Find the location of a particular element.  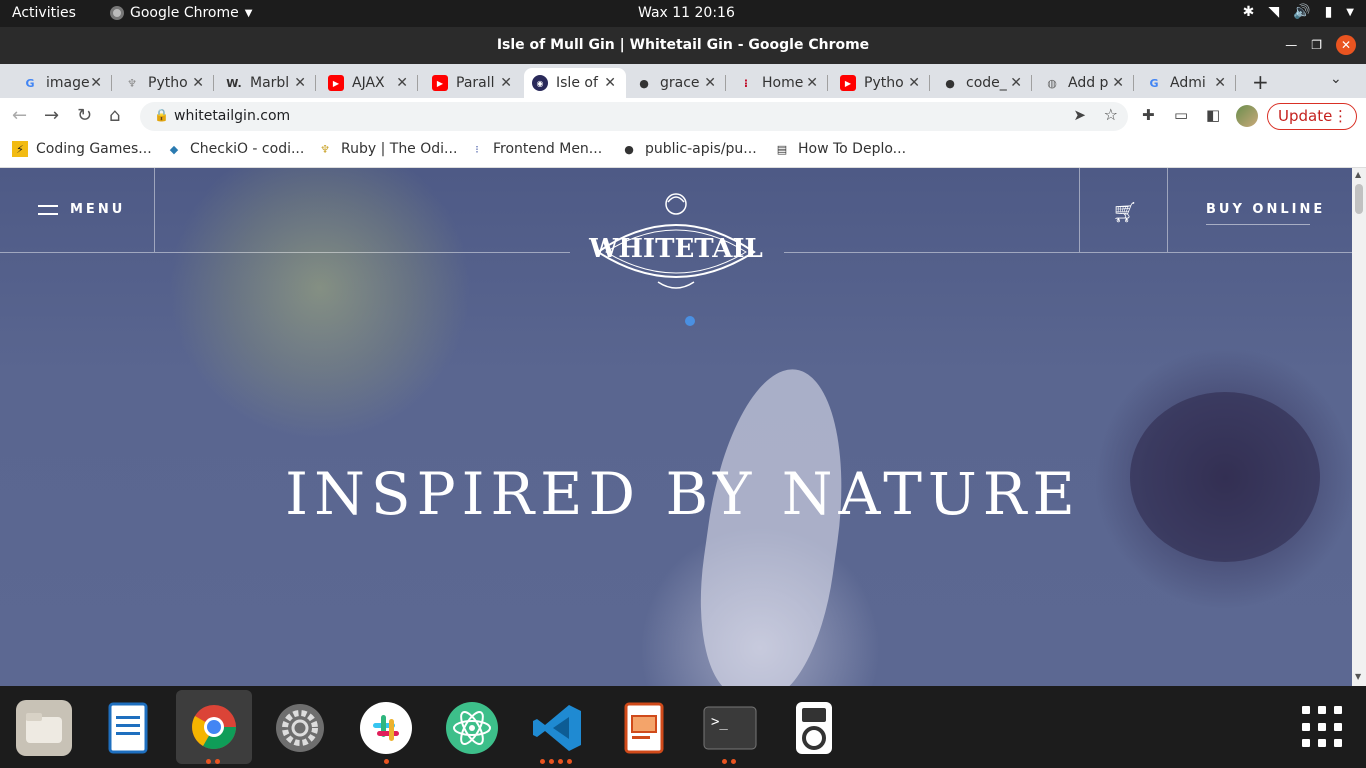

system-tray: ✱ ◥ 🔊 ▮ ▼ is located at coordinates (1298, 12).